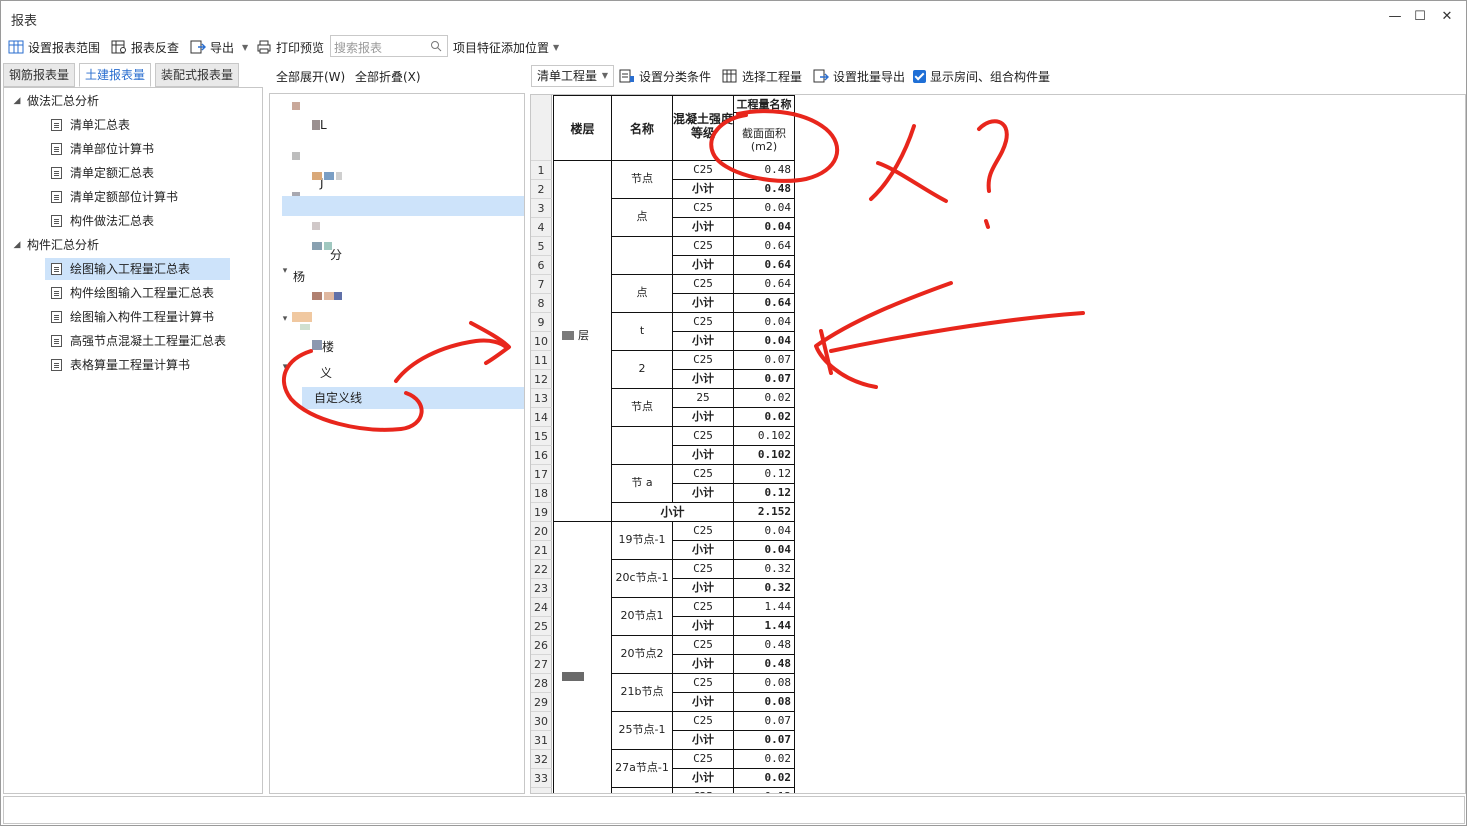  I want to click on section-area-value: 0.64, so click(764, 284).